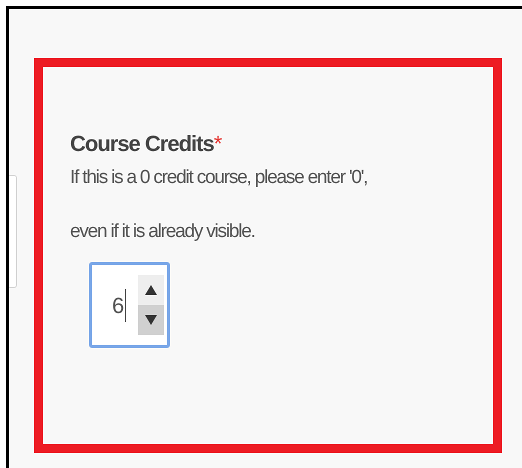  Describe the element at coordinates (151, 290) in the screenshot. I see `up-arrow-icon` at that location.